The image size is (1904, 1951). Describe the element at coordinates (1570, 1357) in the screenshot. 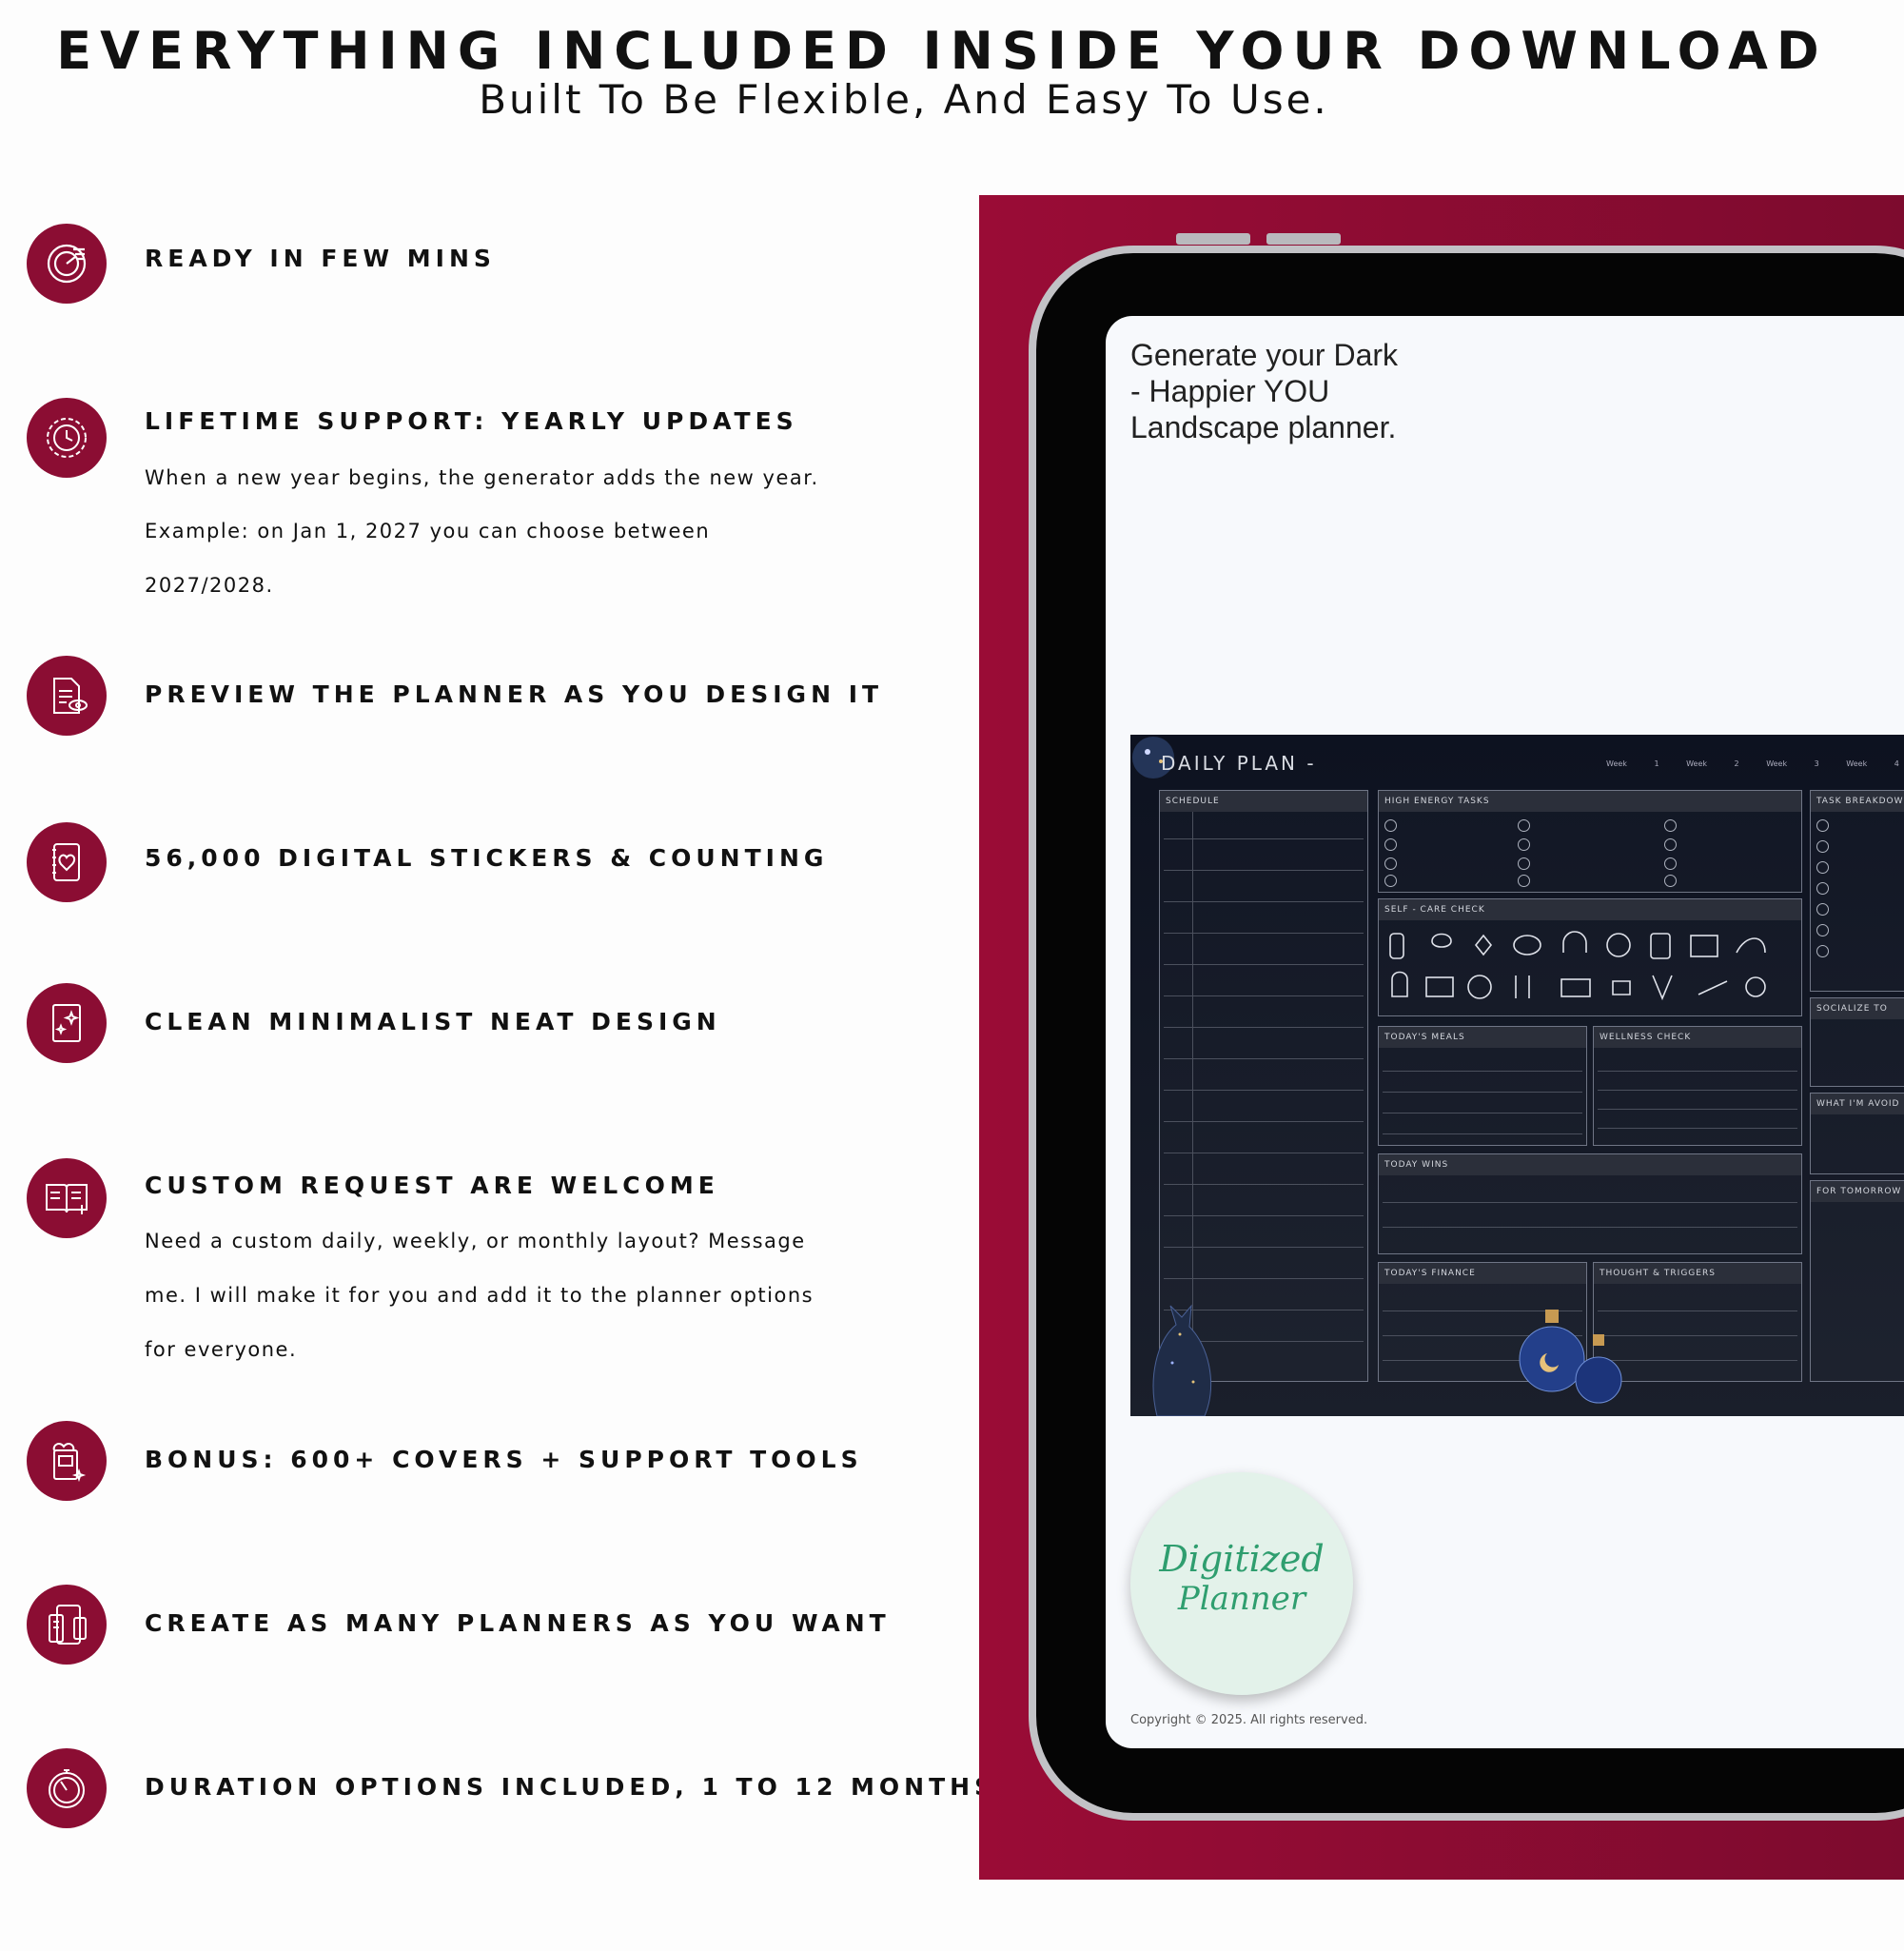

I see `potion-bottles-icon` at that location.